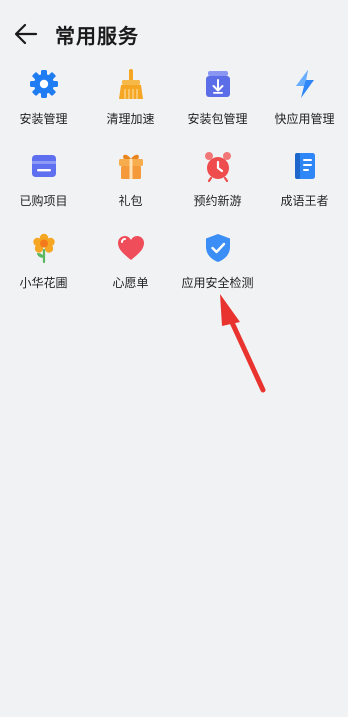 The image size is (348, 717). I want to click on alarm-clock-icon, so click(218, 167).